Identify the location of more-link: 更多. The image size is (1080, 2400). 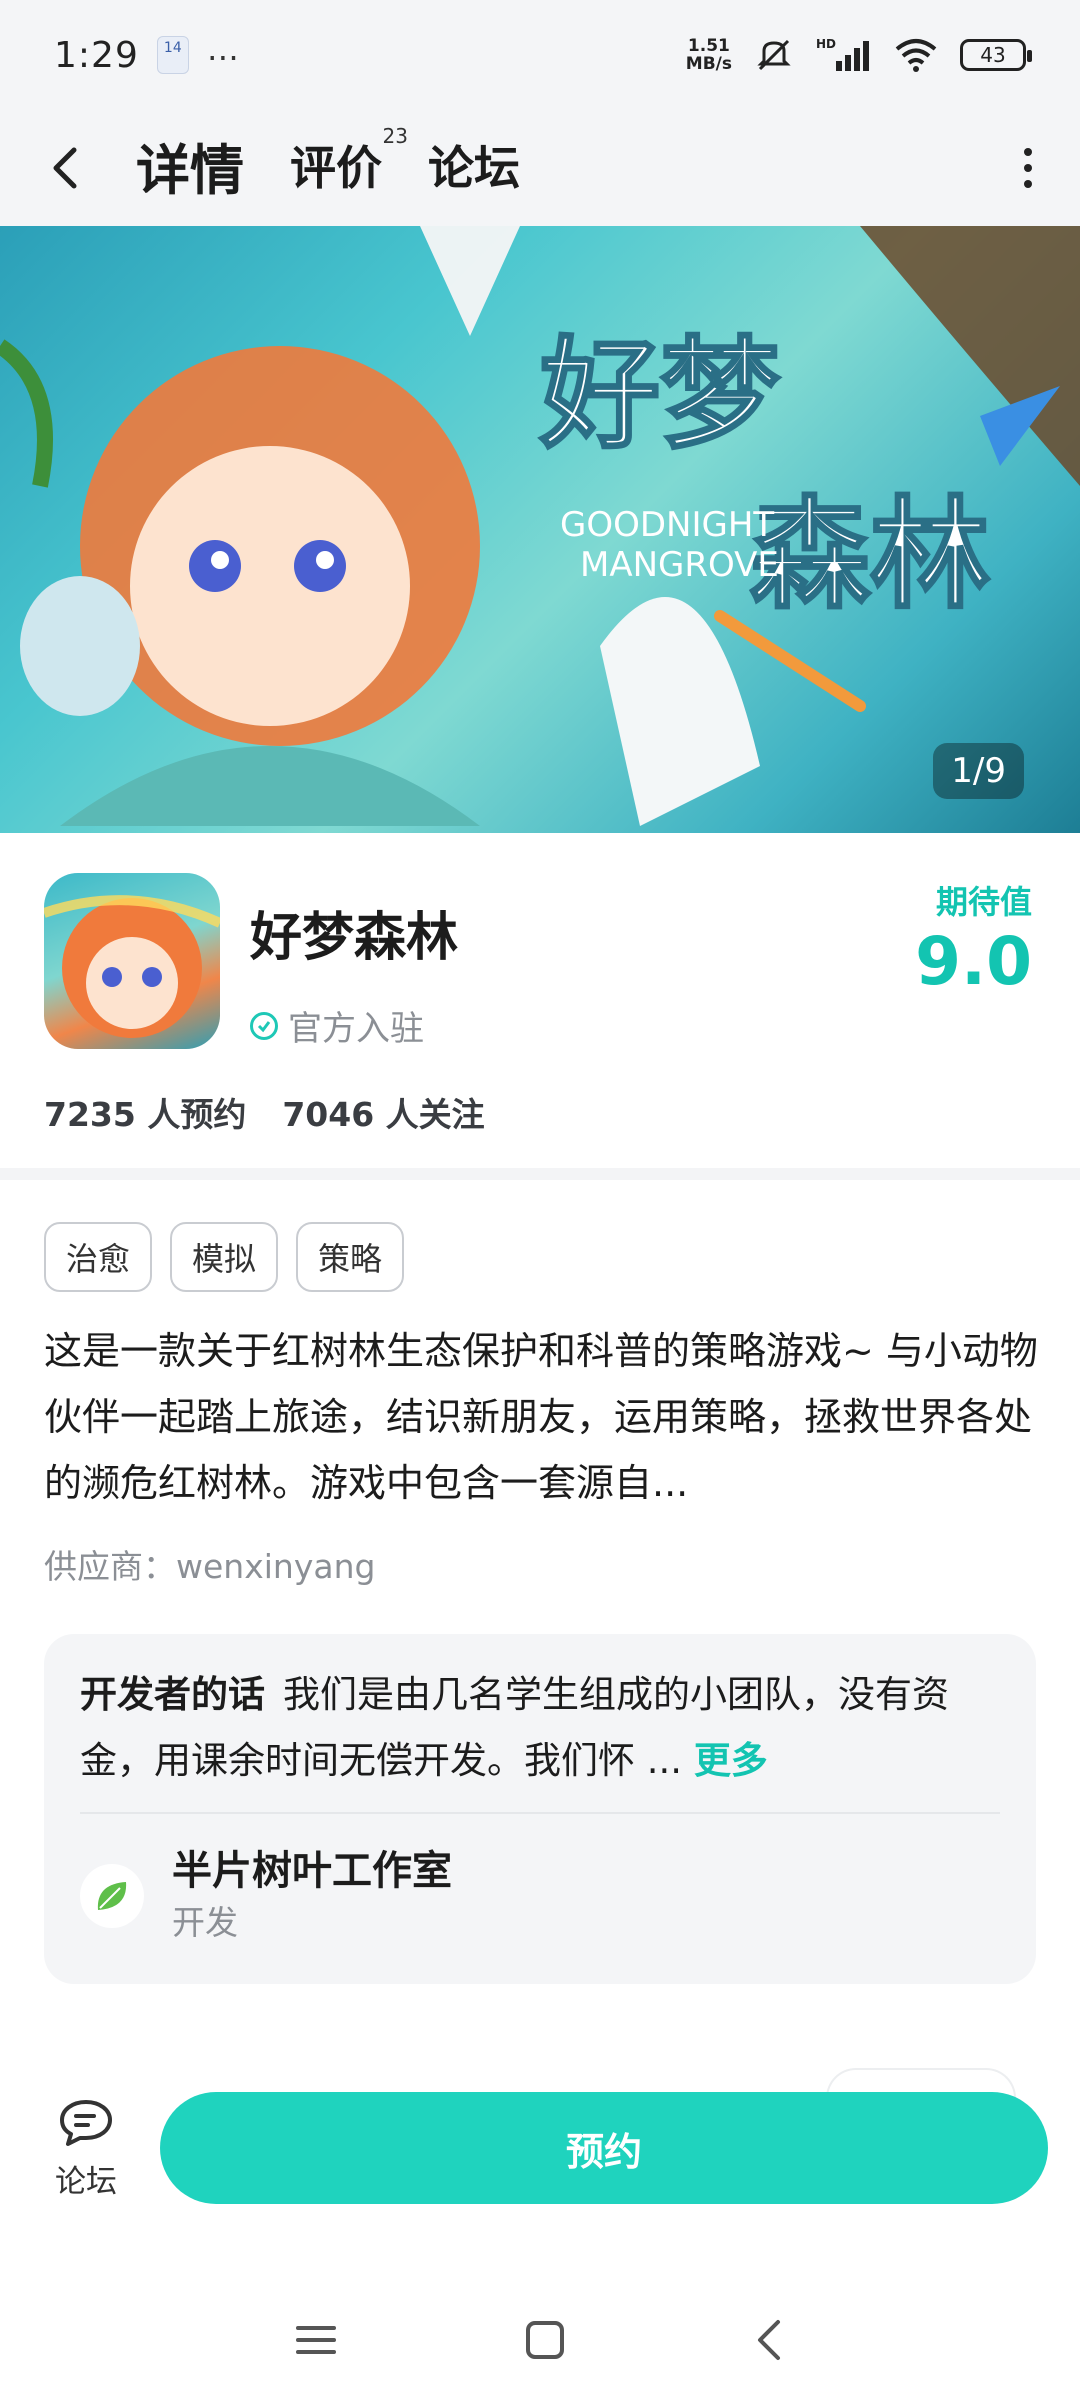
(731, 1760).